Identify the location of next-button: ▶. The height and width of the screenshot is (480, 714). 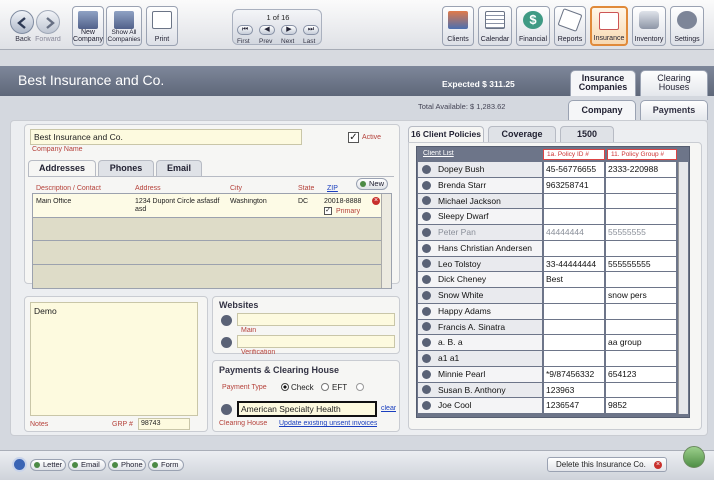
(289, 30).